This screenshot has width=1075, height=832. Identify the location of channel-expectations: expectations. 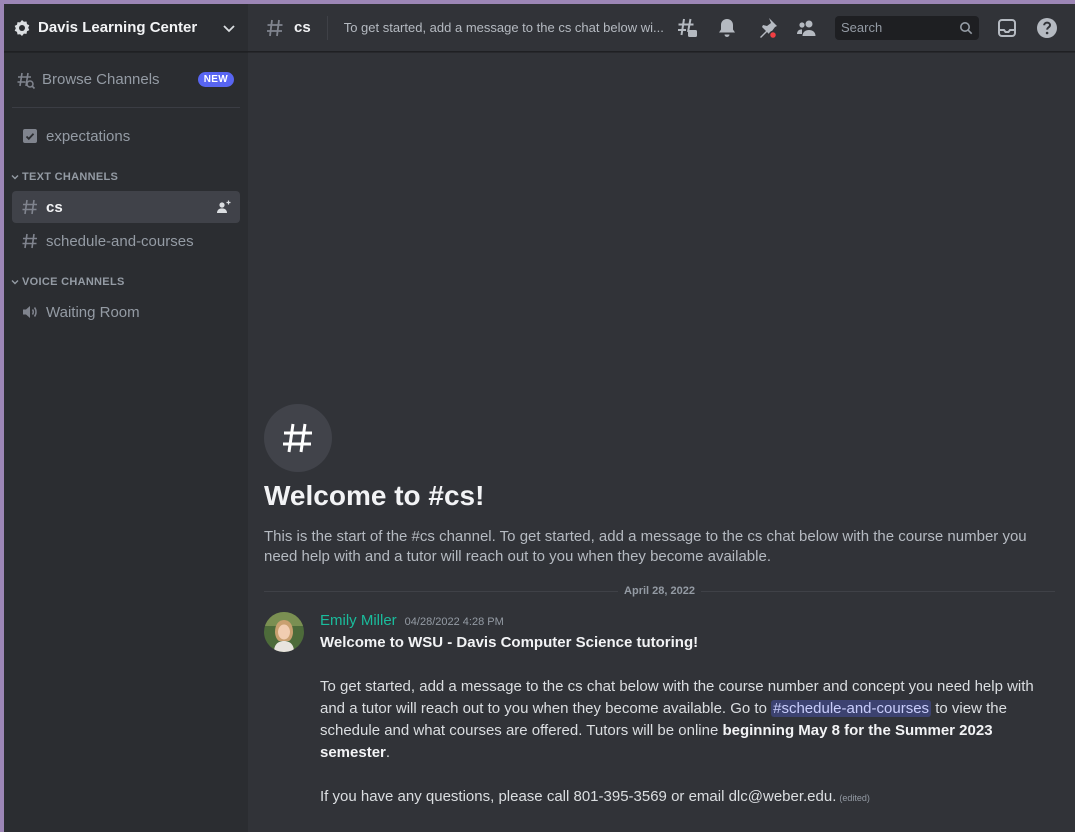
(126, 136).